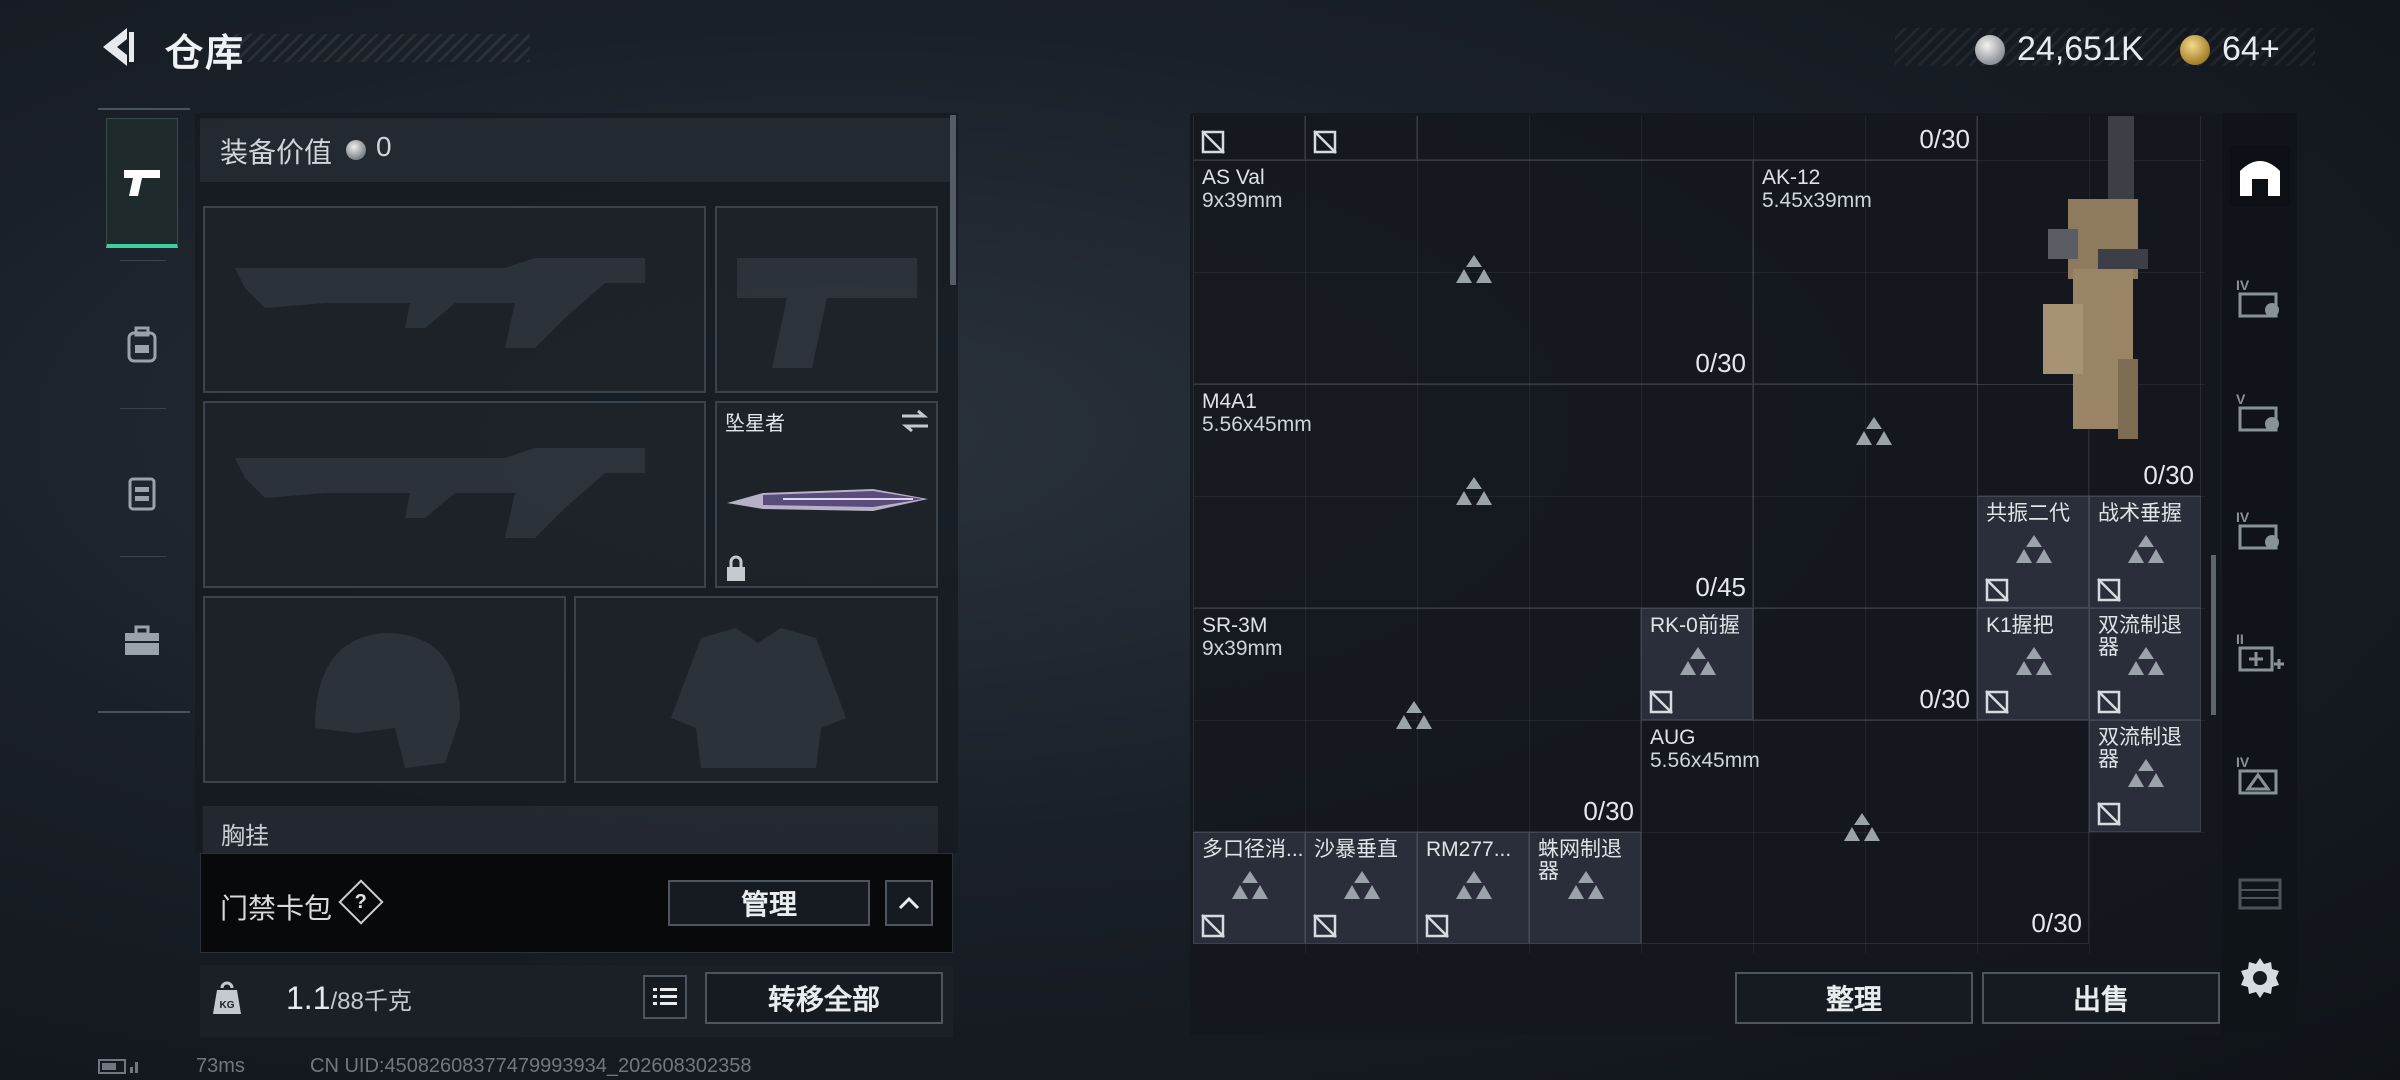  I want to click on vest-icon, so click(142, 494).